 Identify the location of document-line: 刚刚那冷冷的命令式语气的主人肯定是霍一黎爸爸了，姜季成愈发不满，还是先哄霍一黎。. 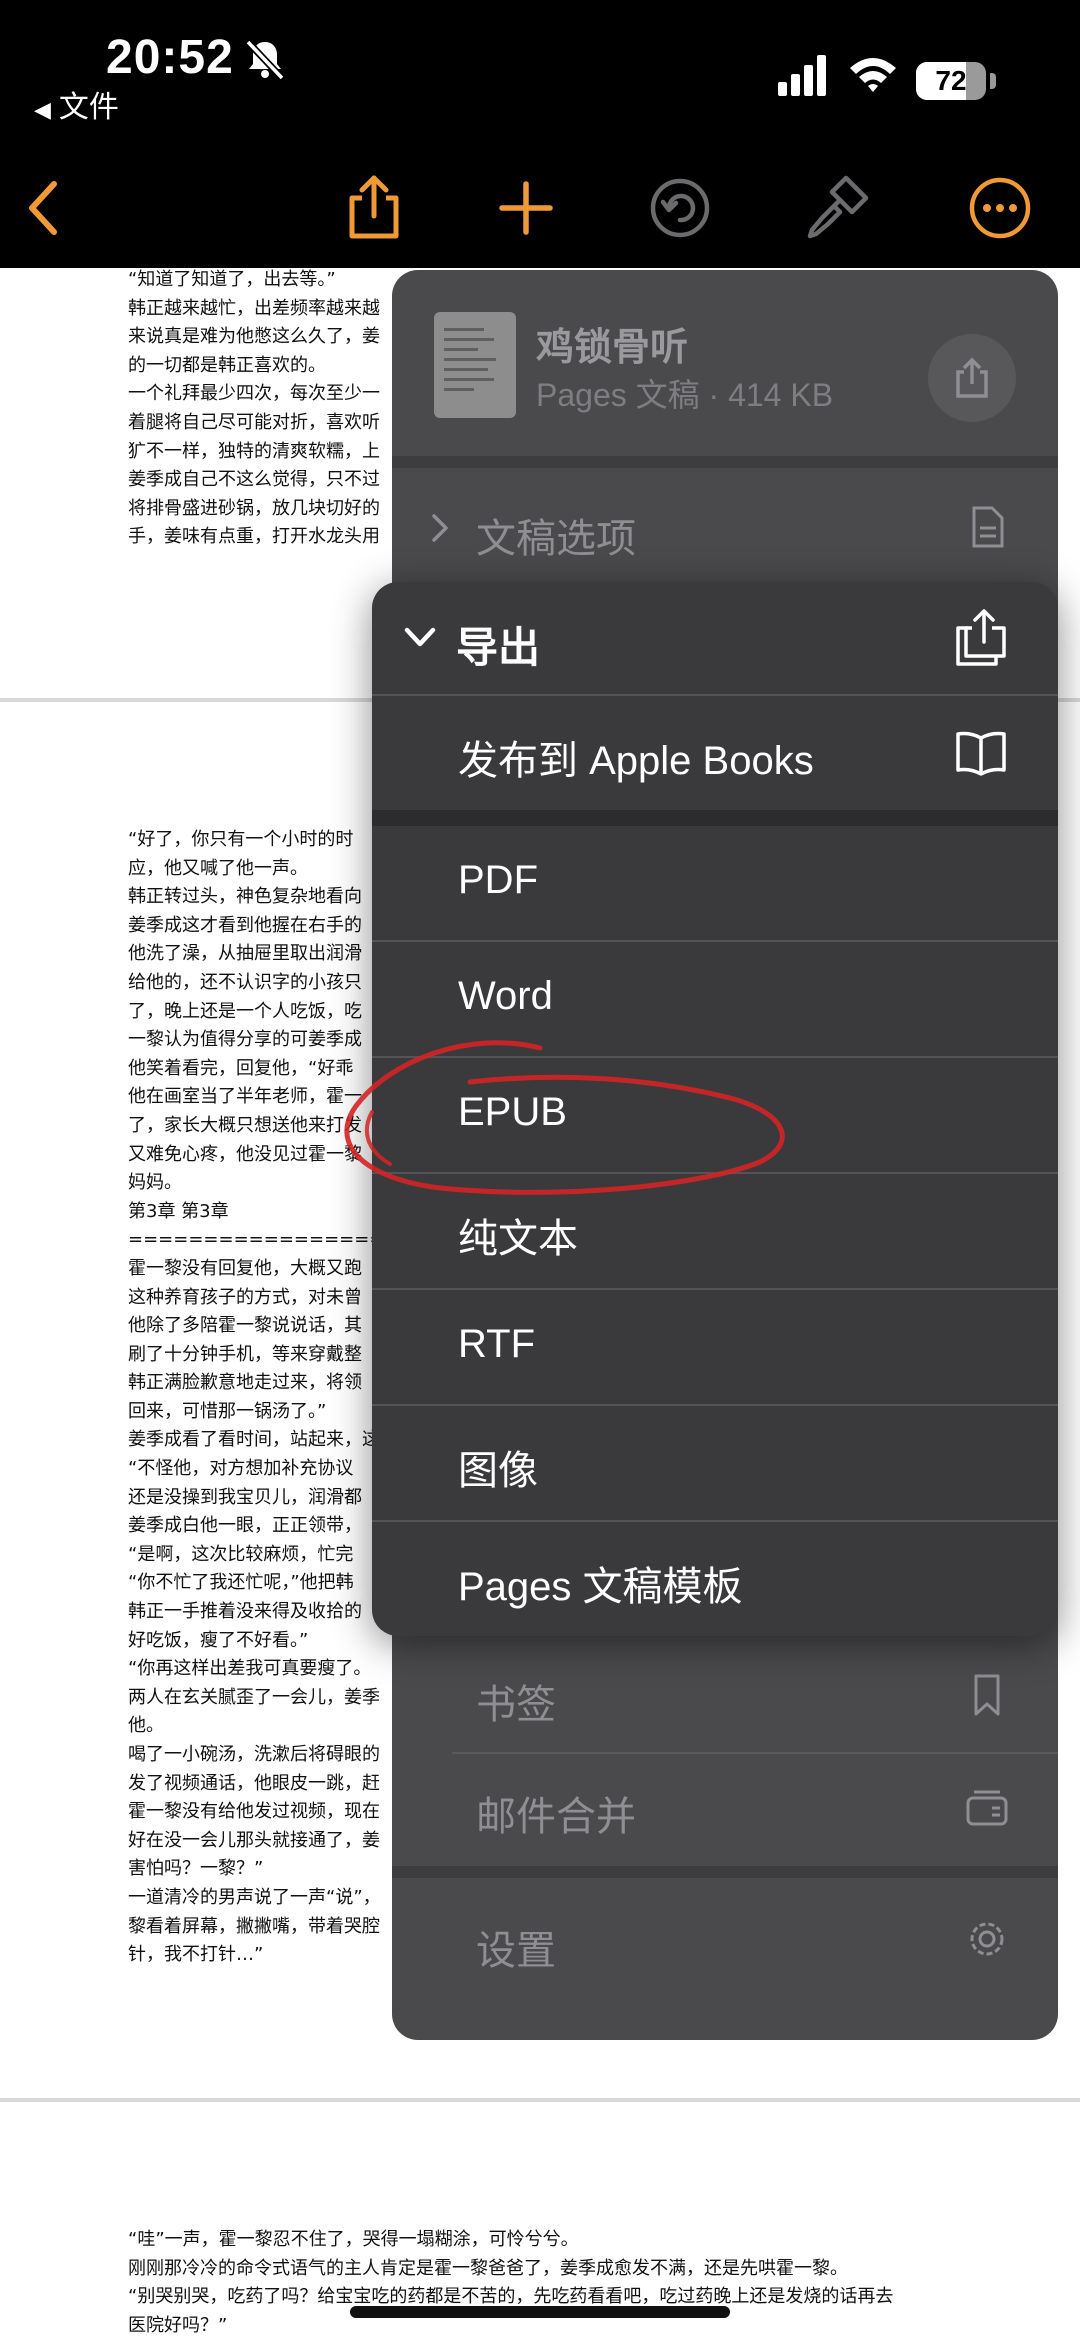
(488, 2268).